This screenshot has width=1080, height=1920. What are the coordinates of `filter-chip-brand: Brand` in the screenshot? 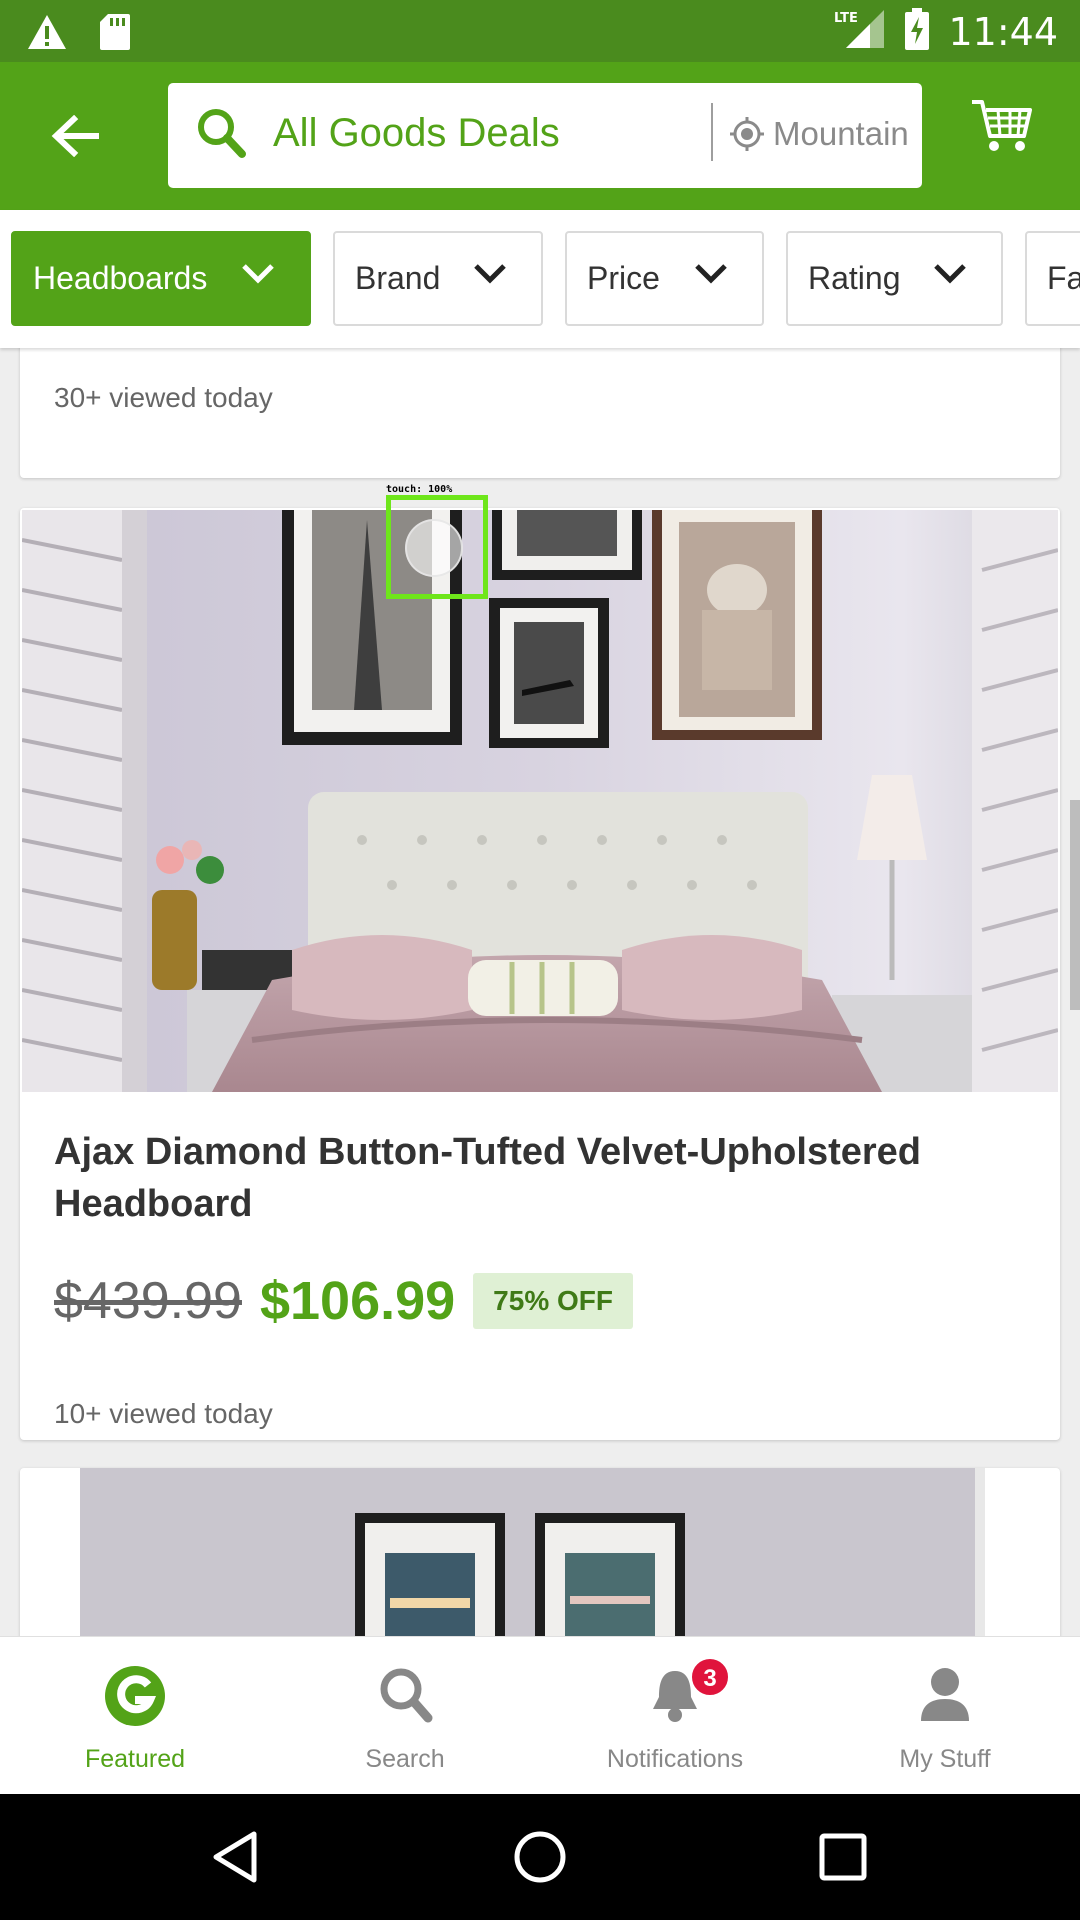 It's located at (438, 278).